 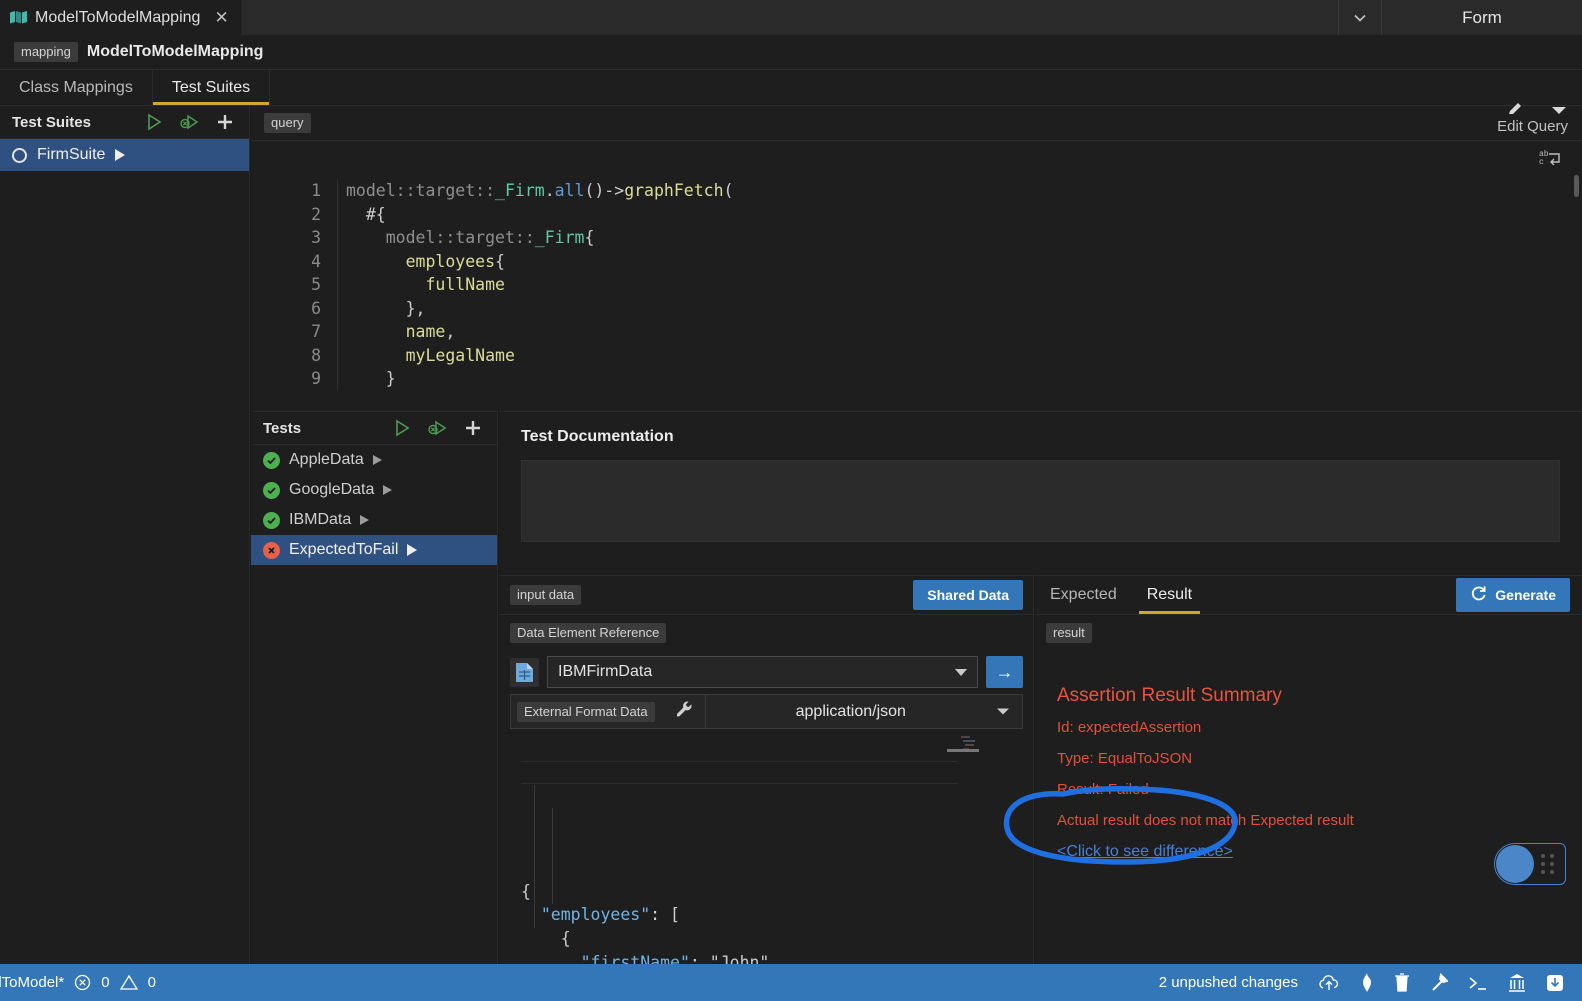 I want to click on line-number: 1, so click(x=316, y=190).